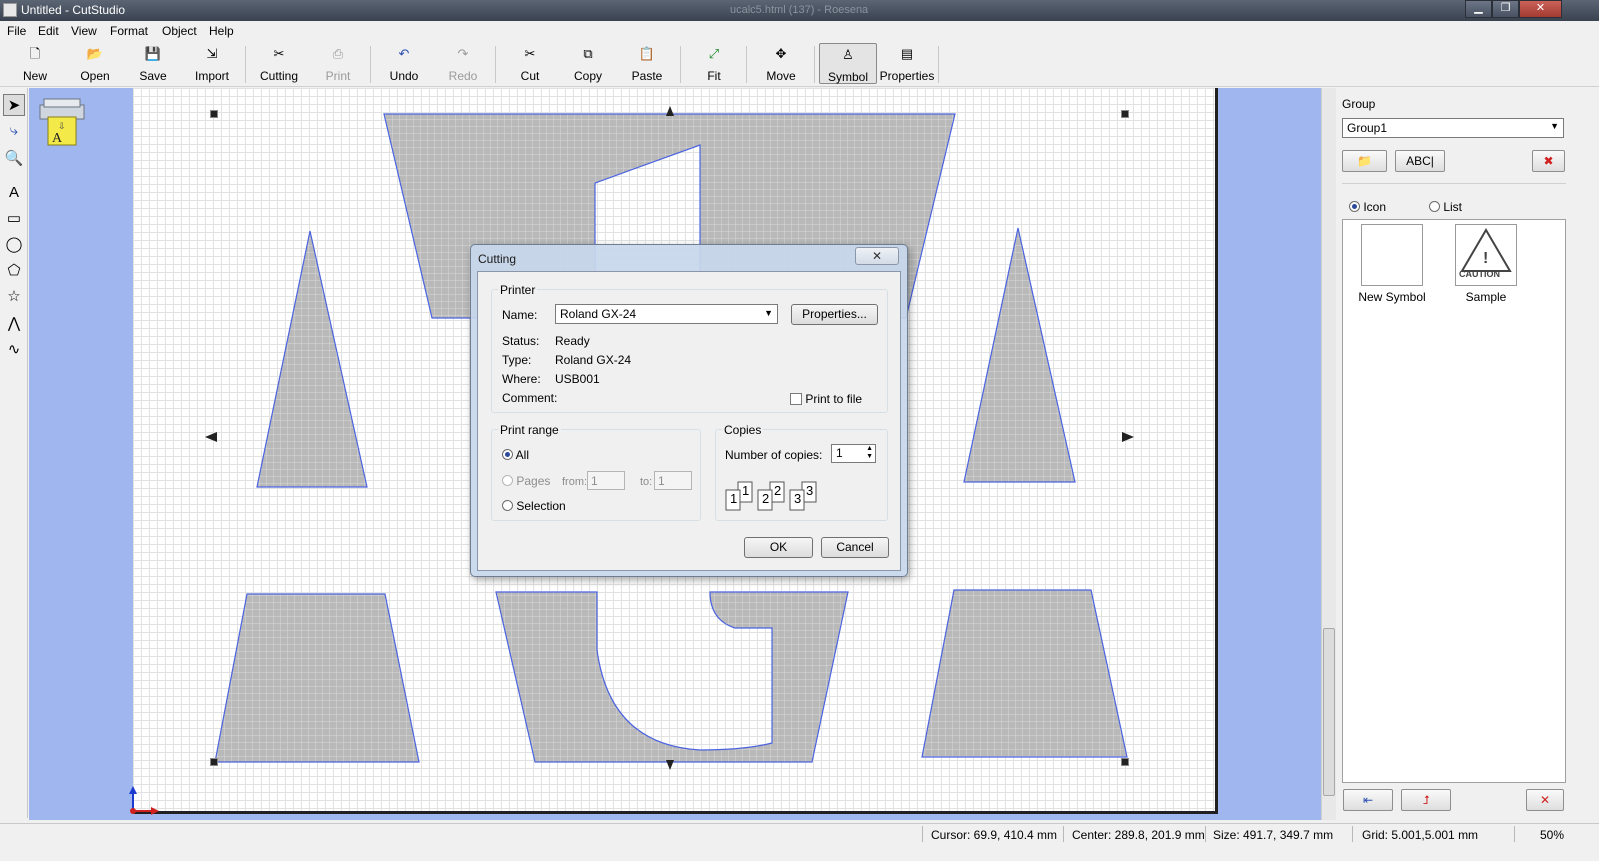 This screenshot has height=861, width=1599. I want to click on group-select-value: Group1, so click(1367, 128).